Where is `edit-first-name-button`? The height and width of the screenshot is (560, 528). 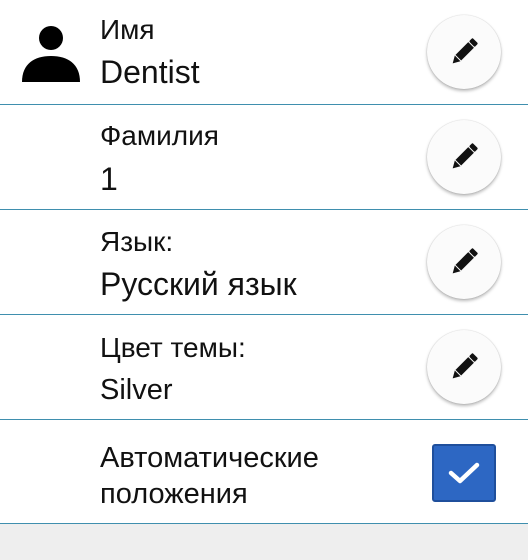
edit-first-name-button is located at coordinates (464, 52).